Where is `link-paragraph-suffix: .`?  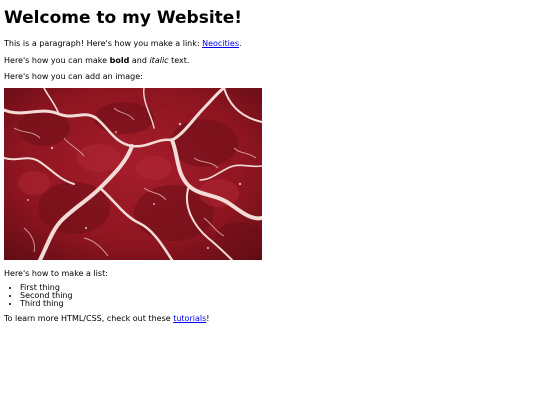
link-paragraph-suffix: . is located at coordinates (240, 43).